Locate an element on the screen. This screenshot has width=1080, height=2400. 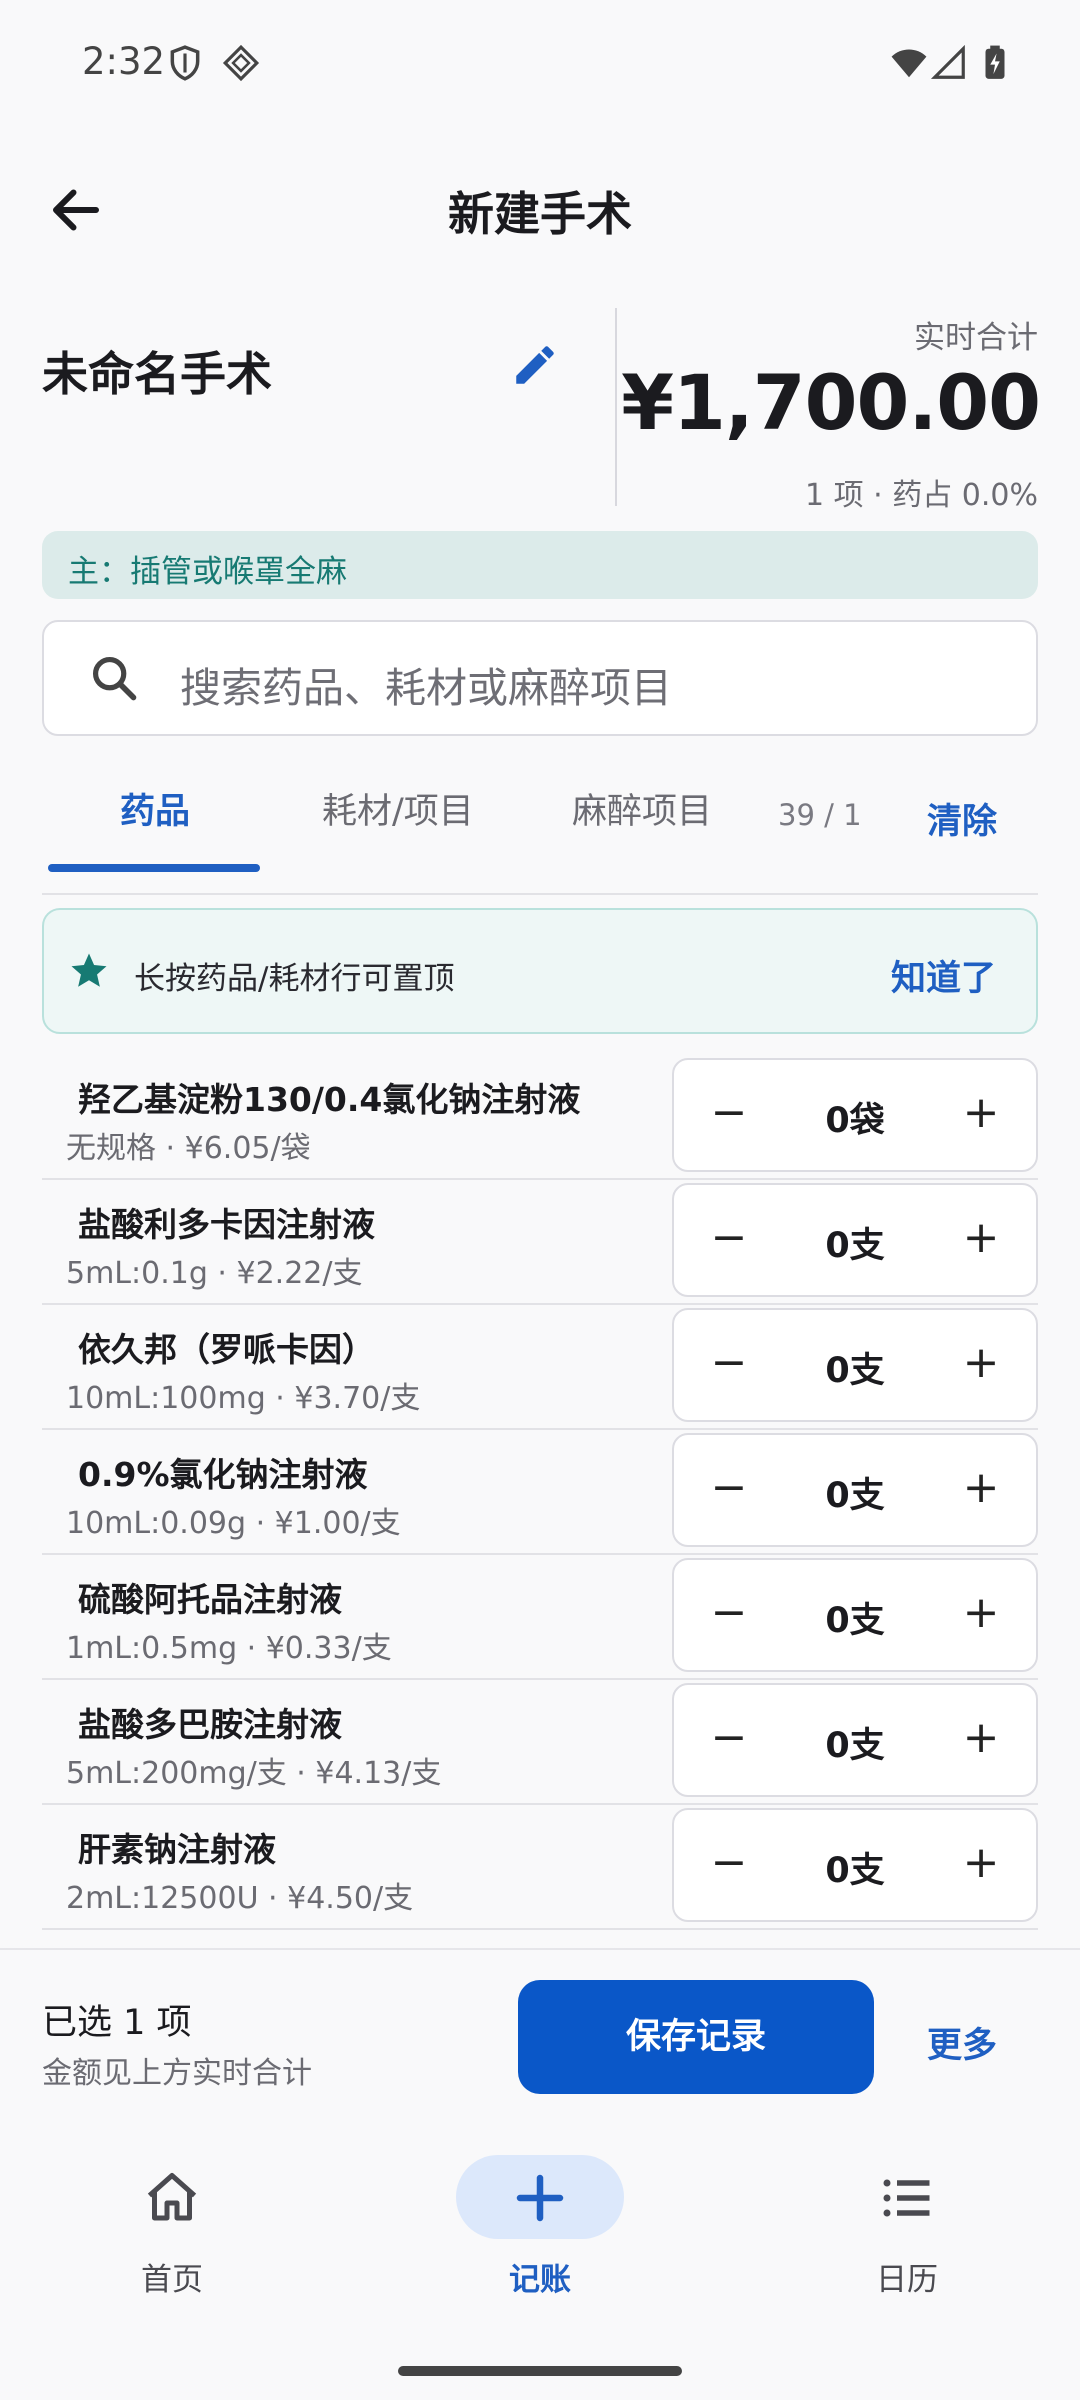
tab-indicator is located at coordinates (154, 868).